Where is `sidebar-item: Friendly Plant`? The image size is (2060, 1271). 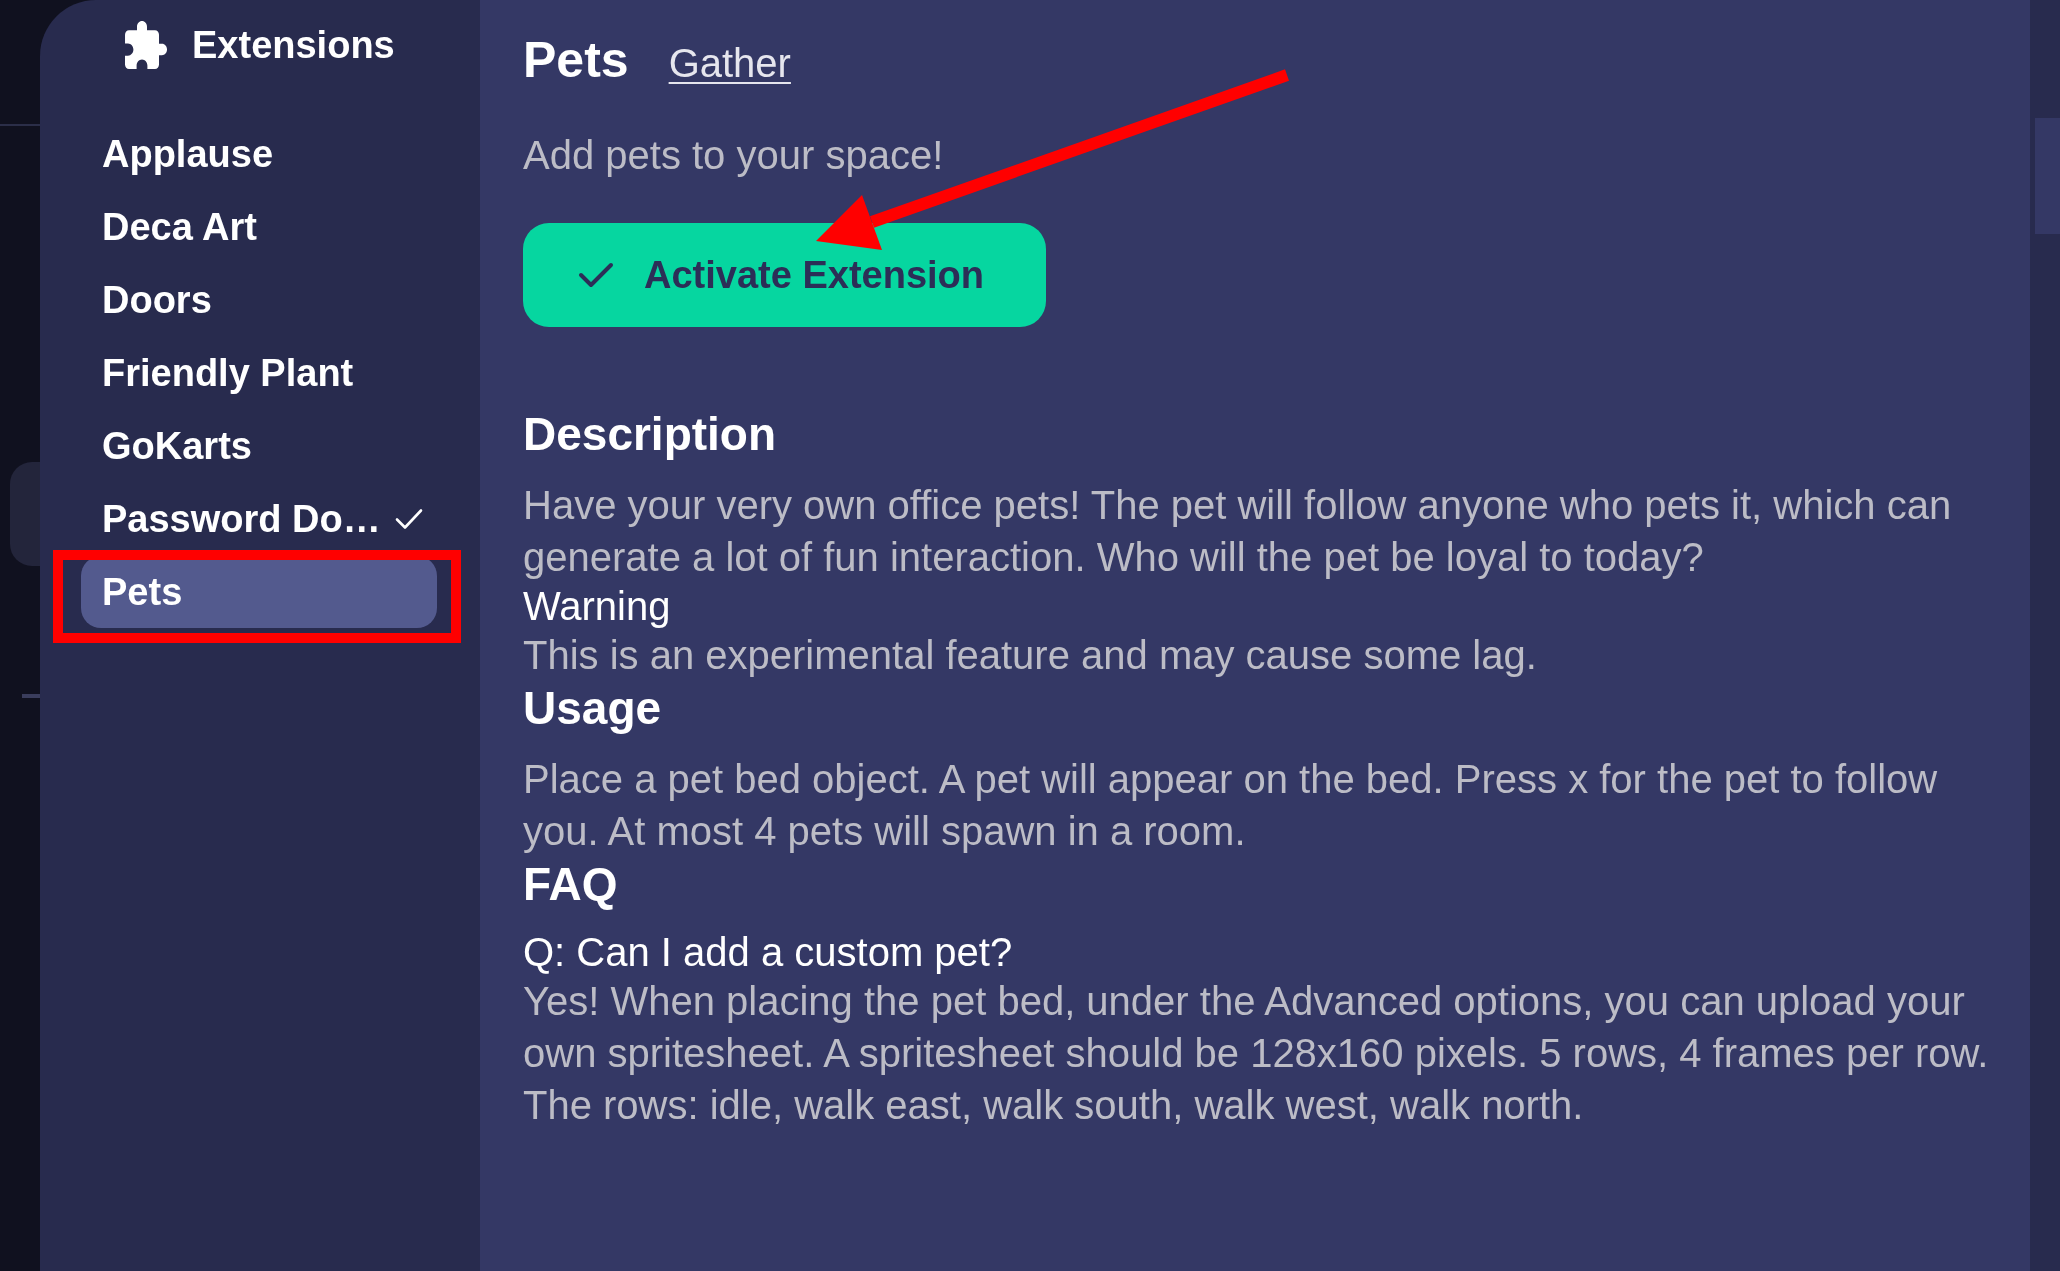 sidebar-item: Friendly Plant is located at coordinates (259, 373).